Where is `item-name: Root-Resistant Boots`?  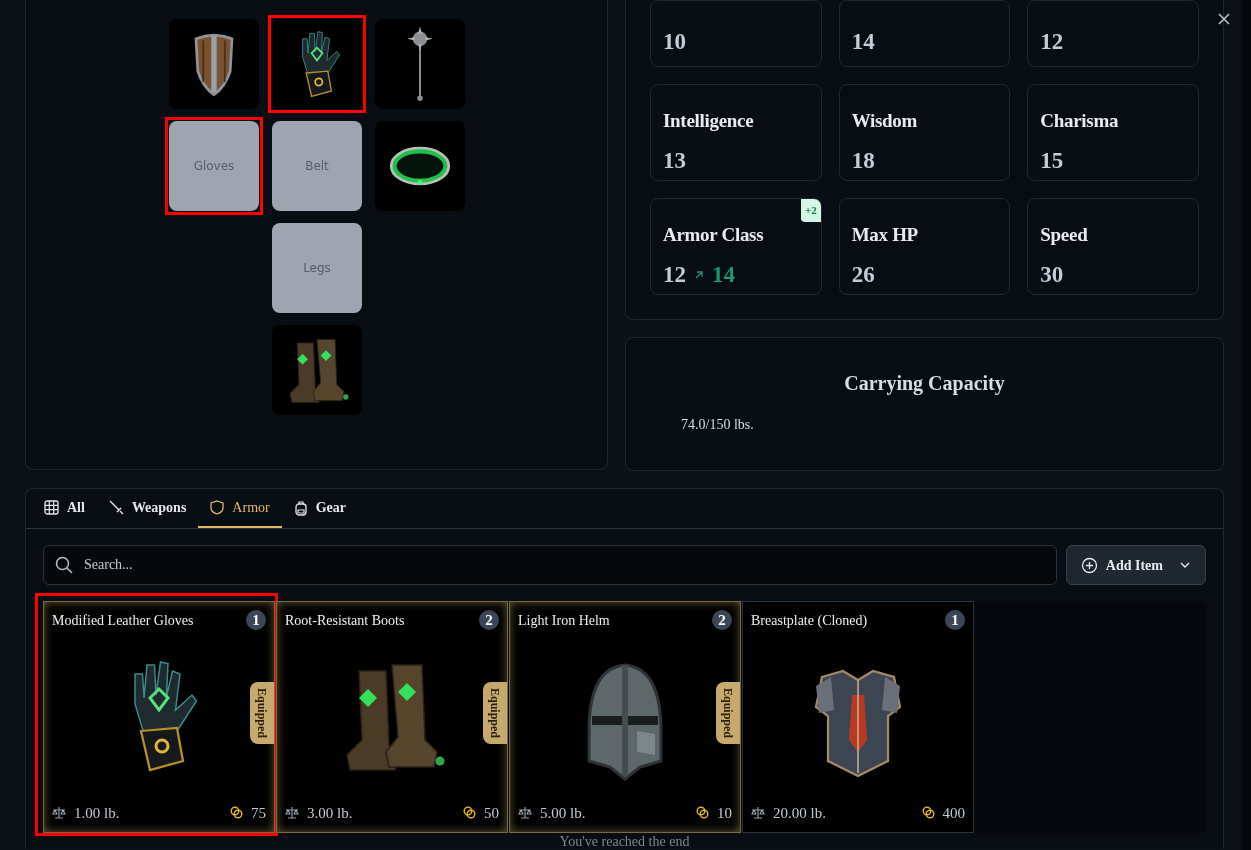 item-name: Root-Resistant Boots is located at coordinates (345, 621).